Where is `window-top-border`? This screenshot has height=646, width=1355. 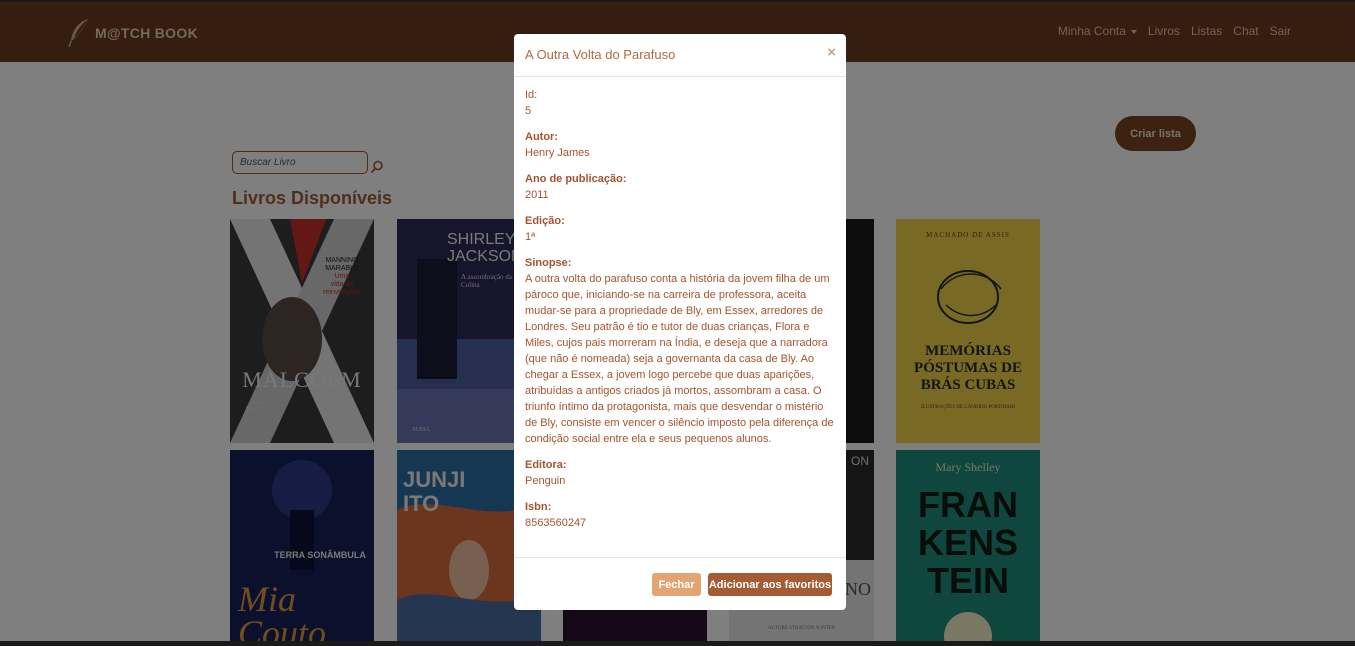
window-top-border is located at coordinates (677, 1).